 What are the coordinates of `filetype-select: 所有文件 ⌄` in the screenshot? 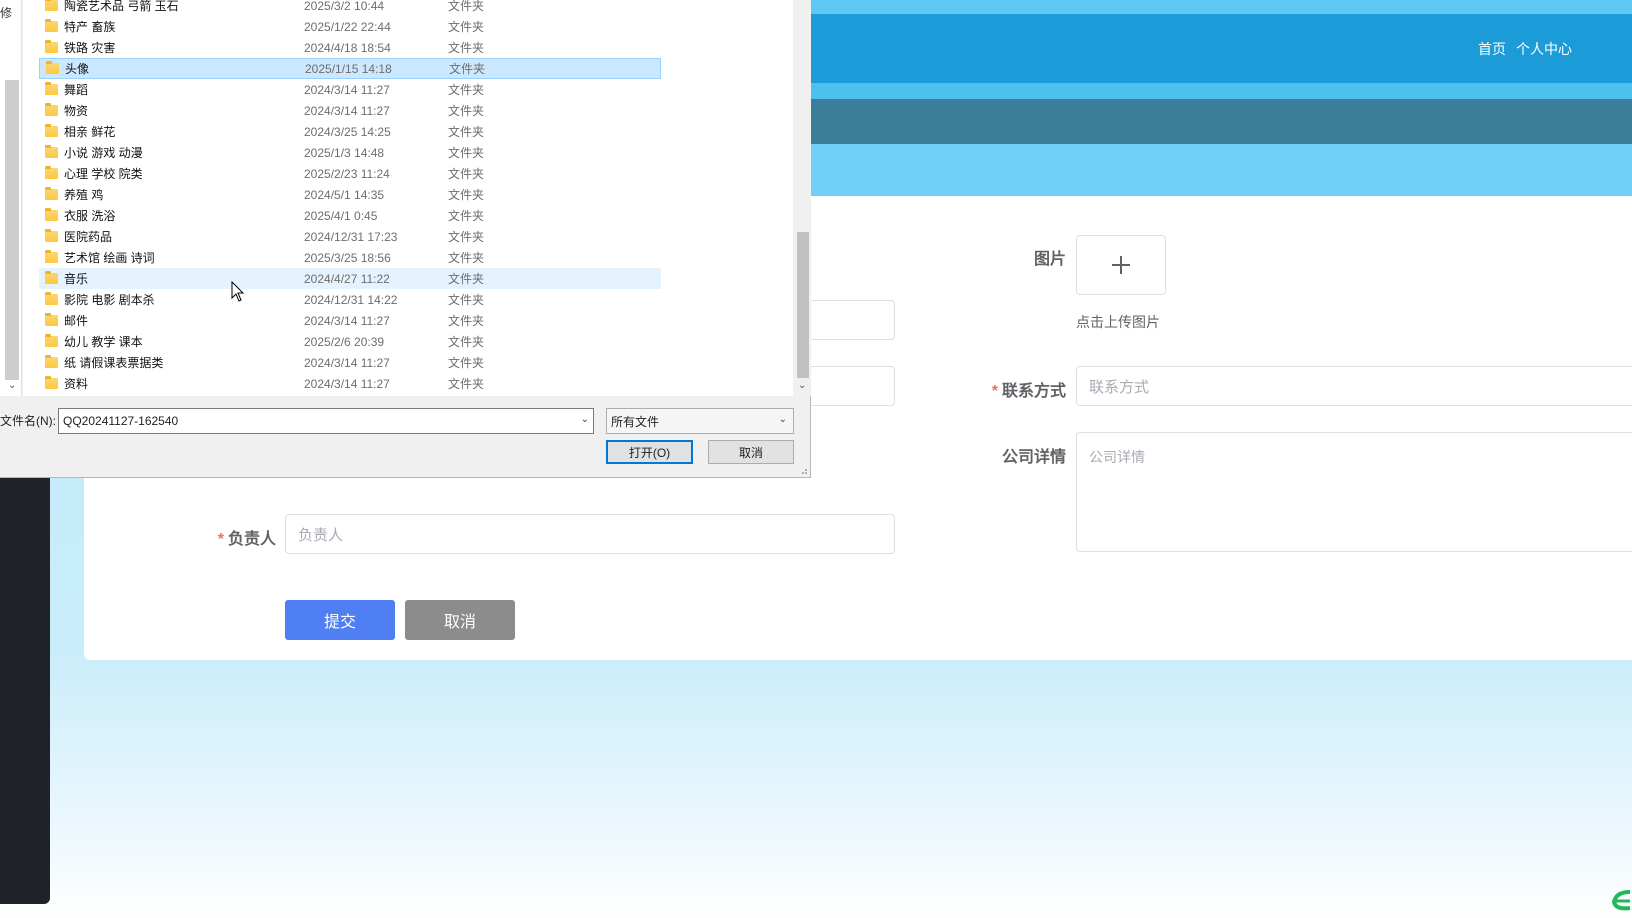 It's located at (700, 421).